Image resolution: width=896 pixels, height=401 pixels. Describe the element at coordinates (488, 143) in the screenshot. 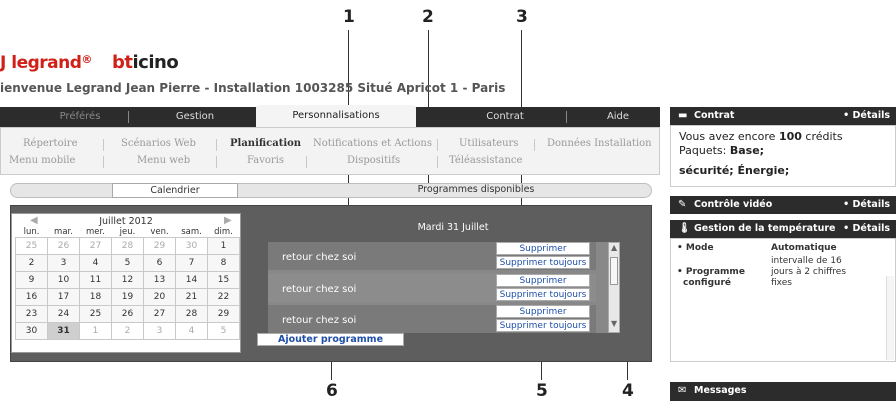

I see `subnav-utilisateurs: Utilisateurs` at that location.